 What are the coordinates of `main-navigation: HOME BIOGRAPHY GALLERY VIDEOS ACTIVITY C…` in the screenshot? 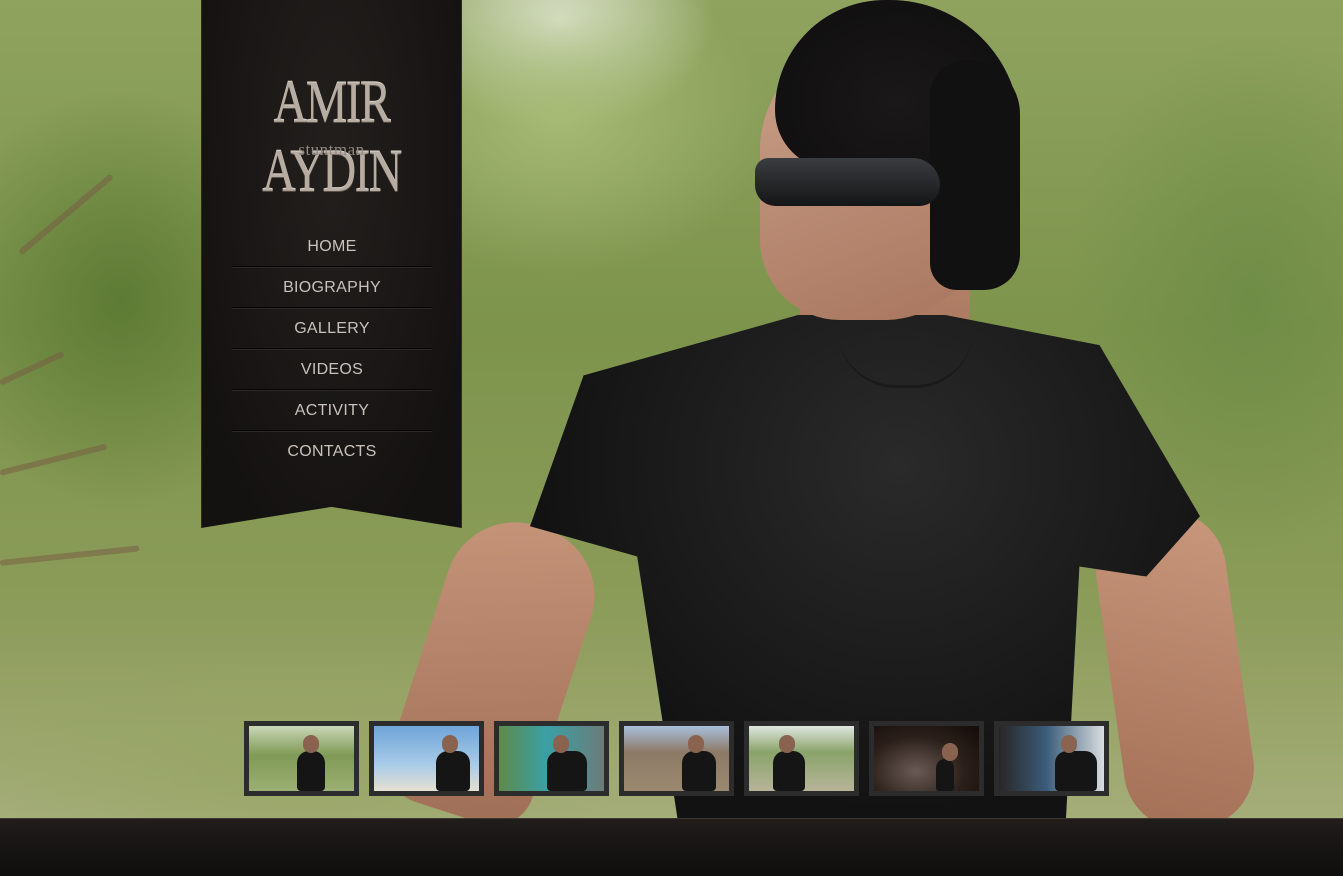 It's located at (332, 348).